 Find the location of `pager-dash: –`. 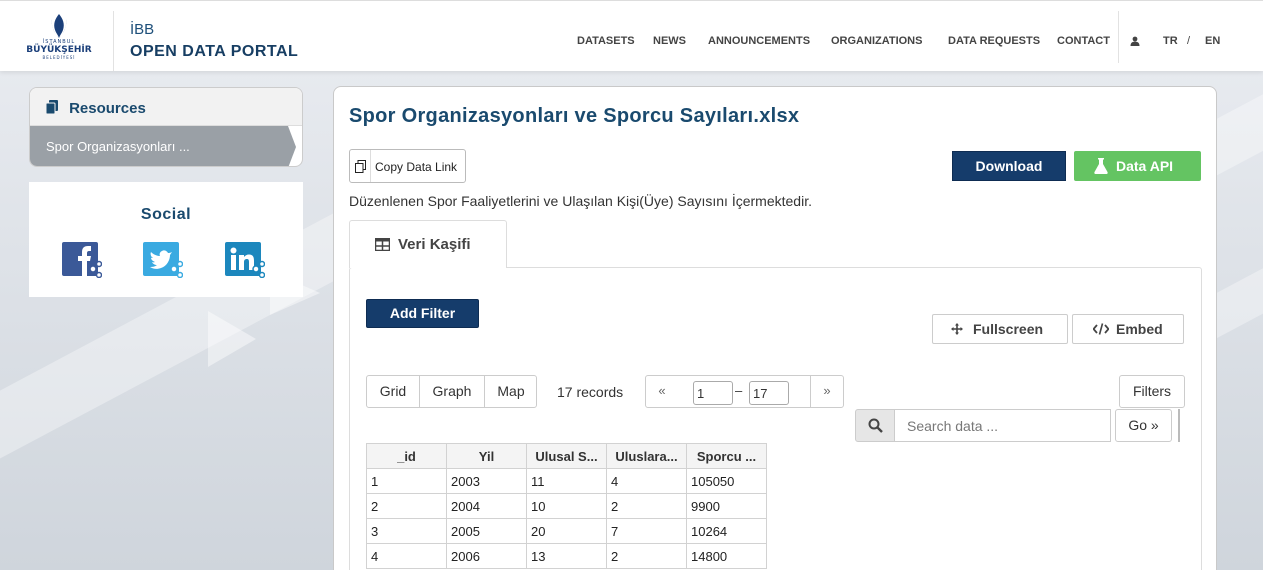

pager-dash: – is located at coordinates (739, 390).